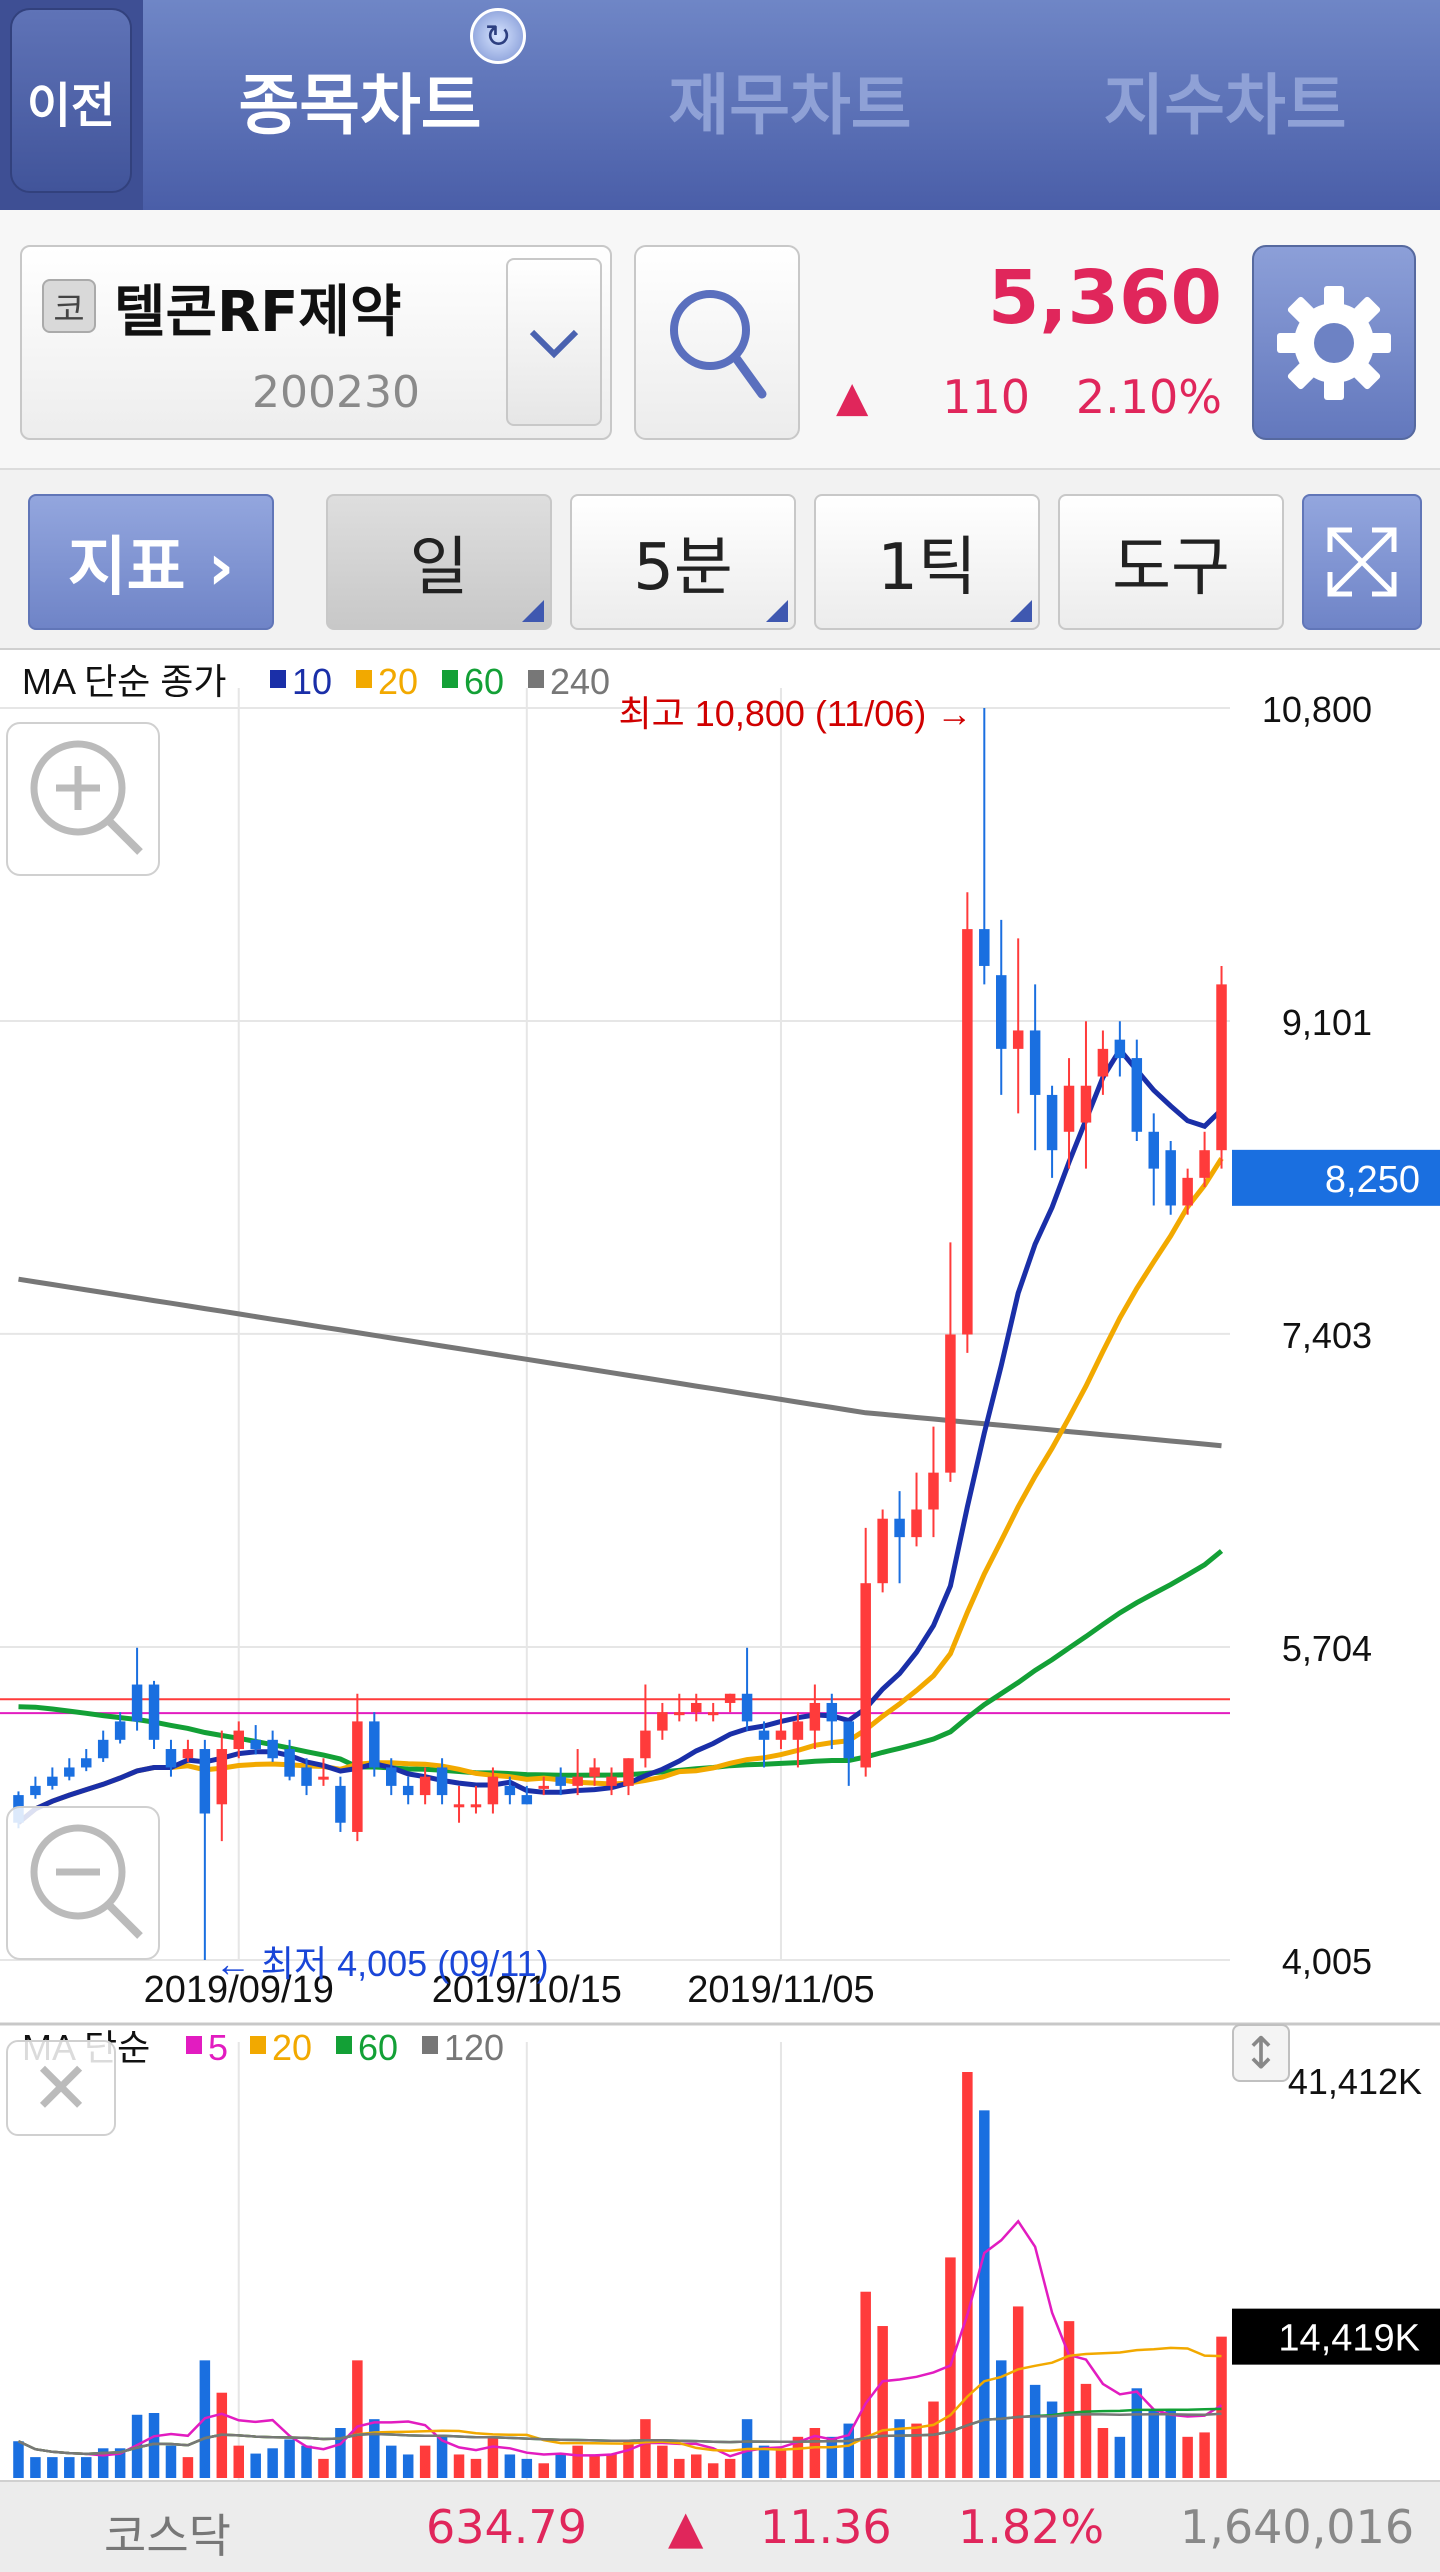 The width and height of the screenshot is (1440, 2572). I want to click on search-button, so click(717, 342).